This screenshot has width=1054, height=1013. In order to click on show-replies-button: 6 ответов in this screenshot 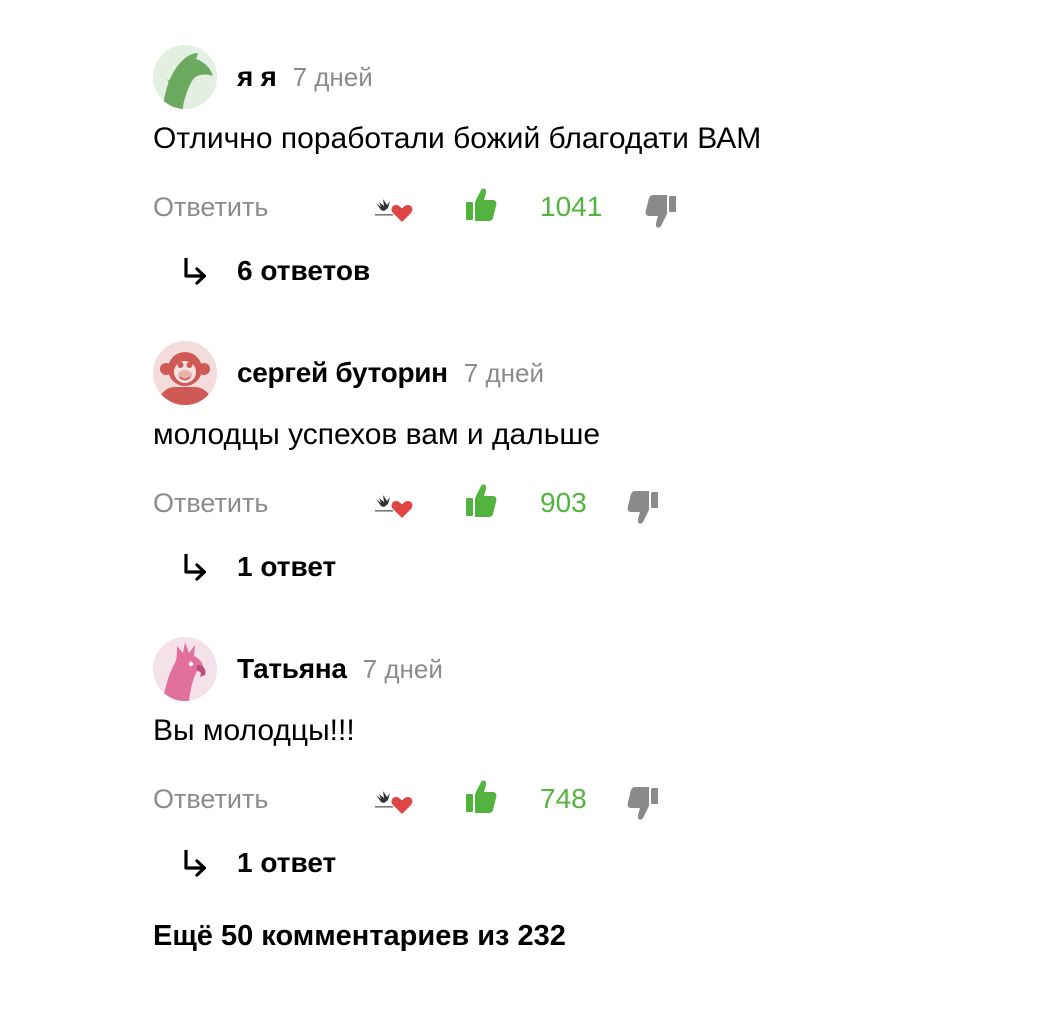, I will do `click(275, 271)`.